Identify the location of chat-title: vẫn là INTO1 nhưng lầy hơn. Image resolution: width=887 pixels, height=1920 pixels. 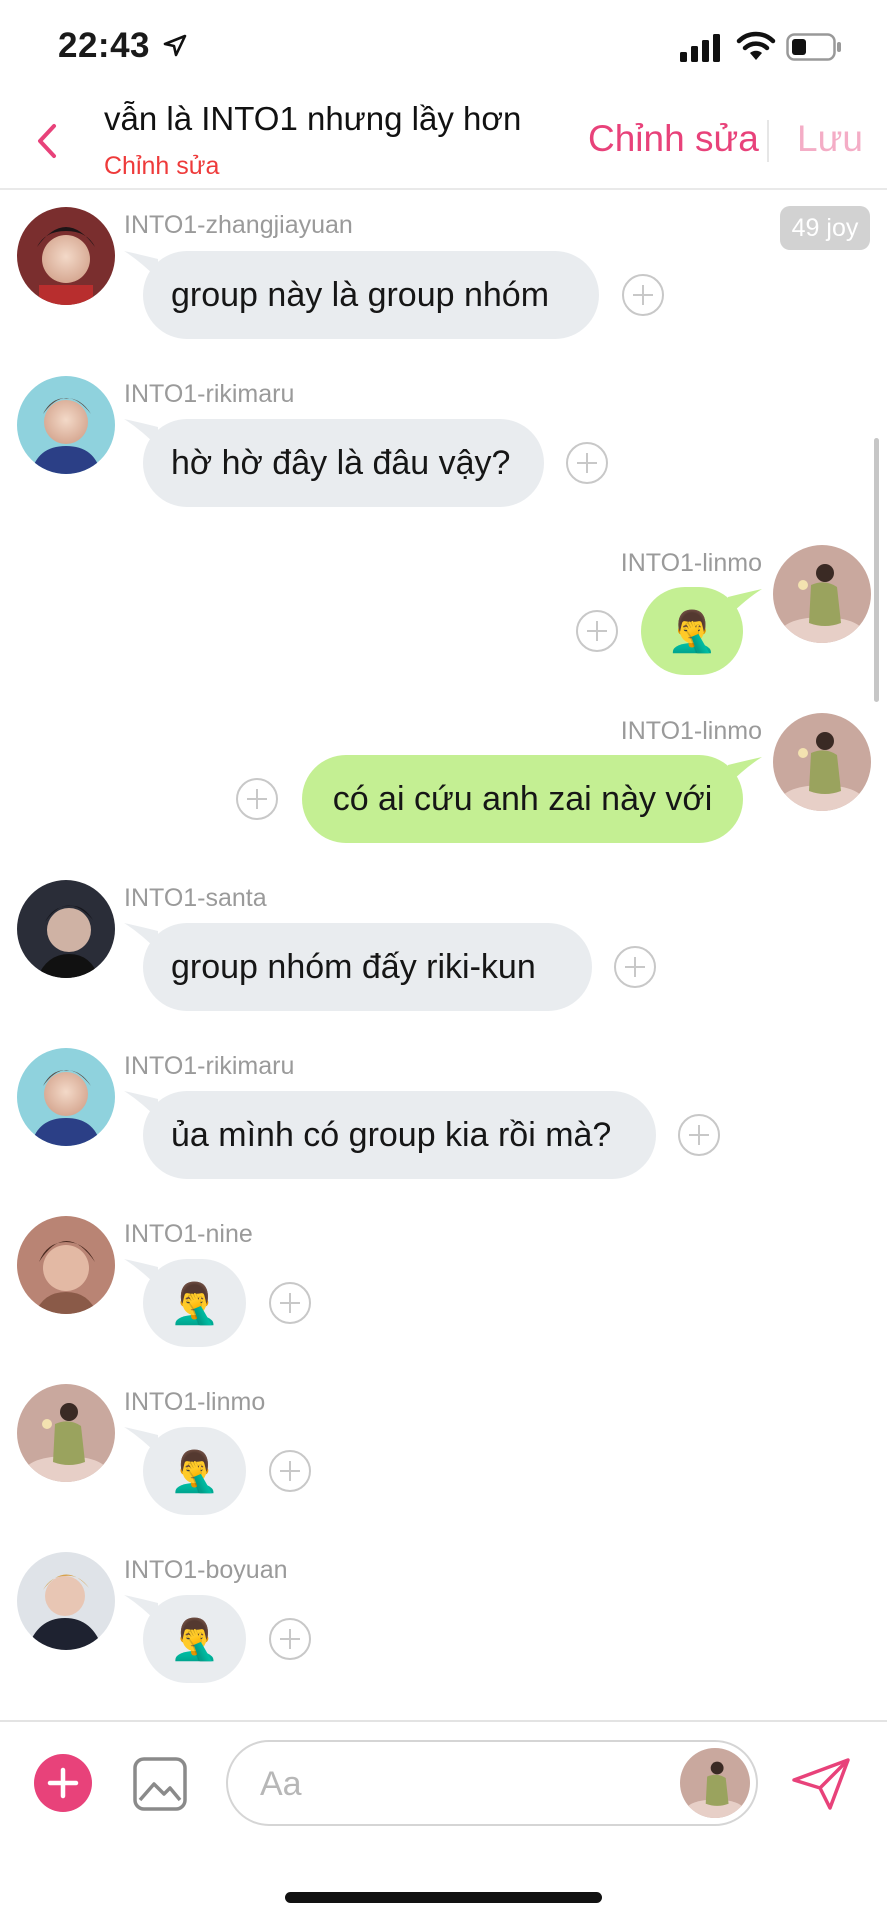
(313, 118).